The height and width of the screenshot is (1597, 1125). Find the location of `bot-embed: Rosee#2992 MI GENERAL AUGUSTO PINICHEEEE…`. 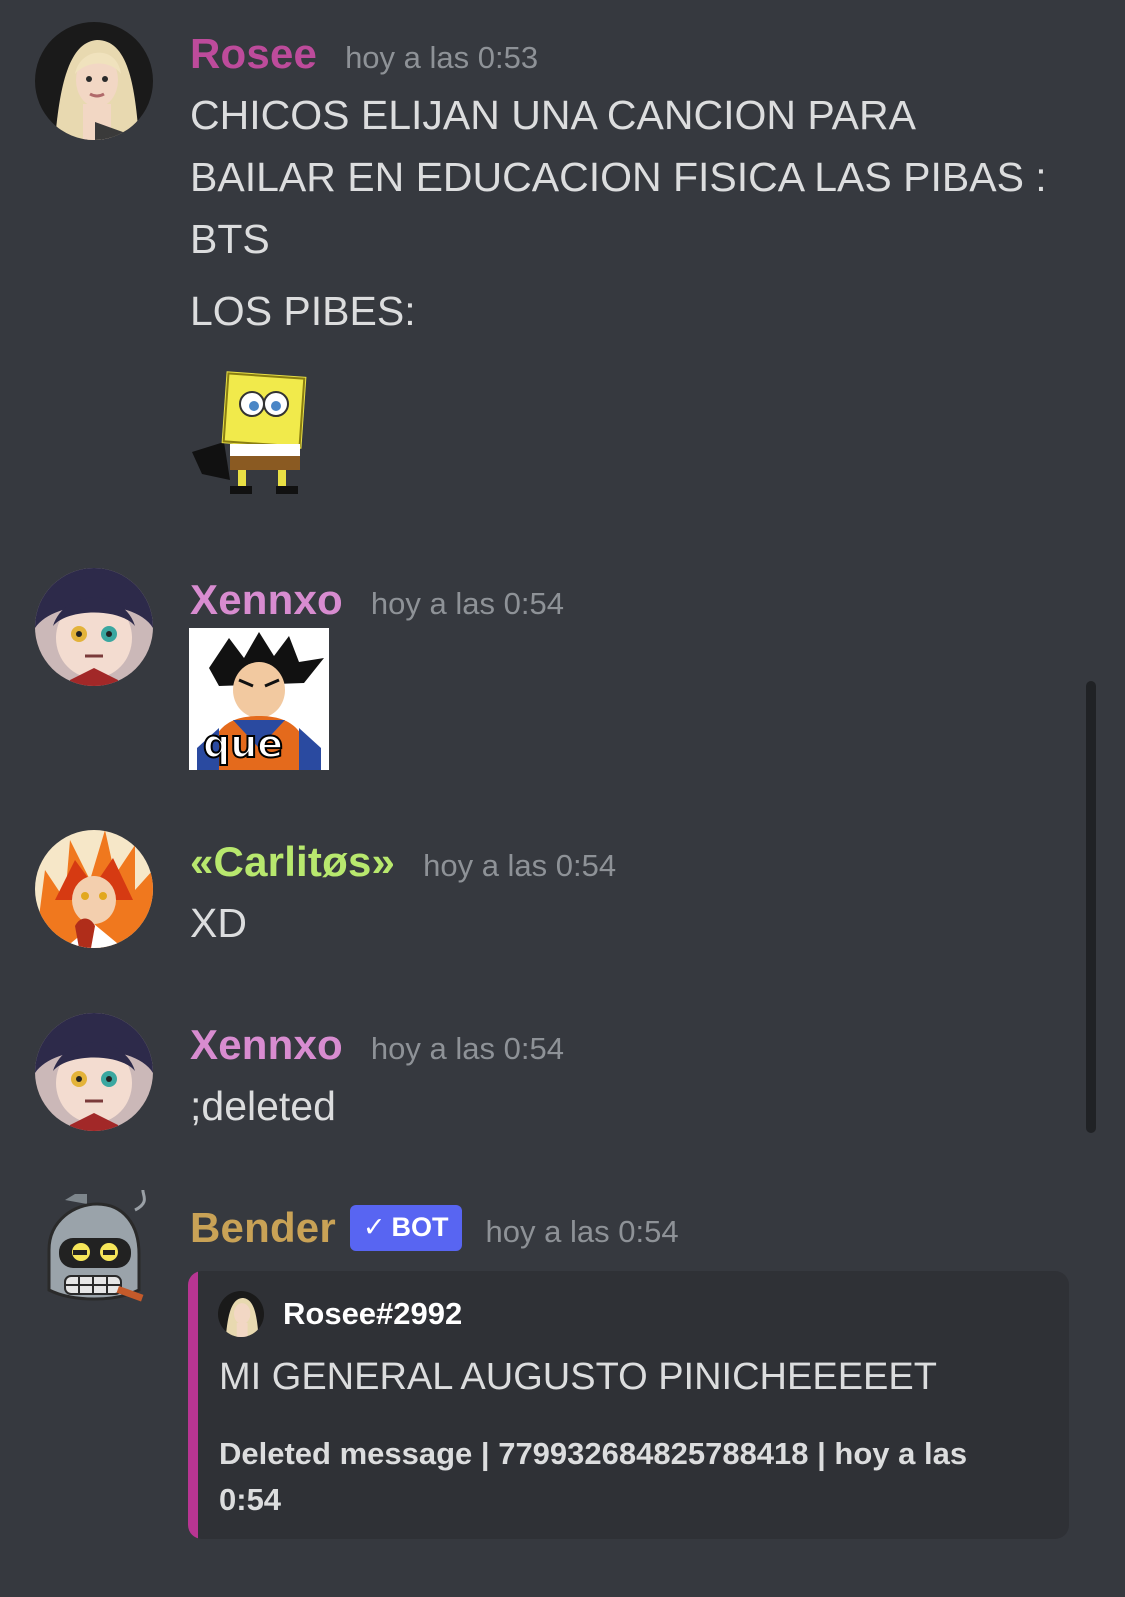

bot-embed: Rosee#2992 MI GENERAL AUGUSTO PINICHEEEE… is located at coordinates (628, 1405).